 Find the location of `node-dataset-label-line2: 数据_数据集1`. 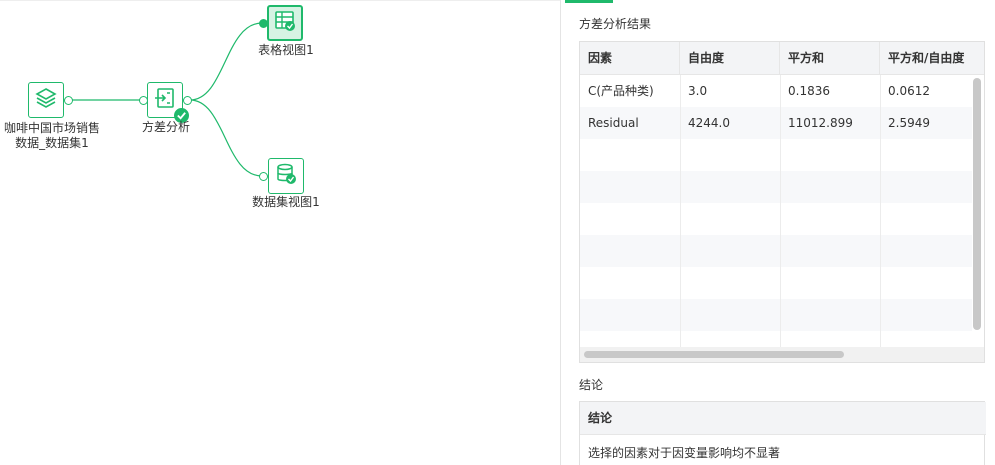

node-dataset-label-line2: 数据_数据集1 is located at coordinates (52, 143).